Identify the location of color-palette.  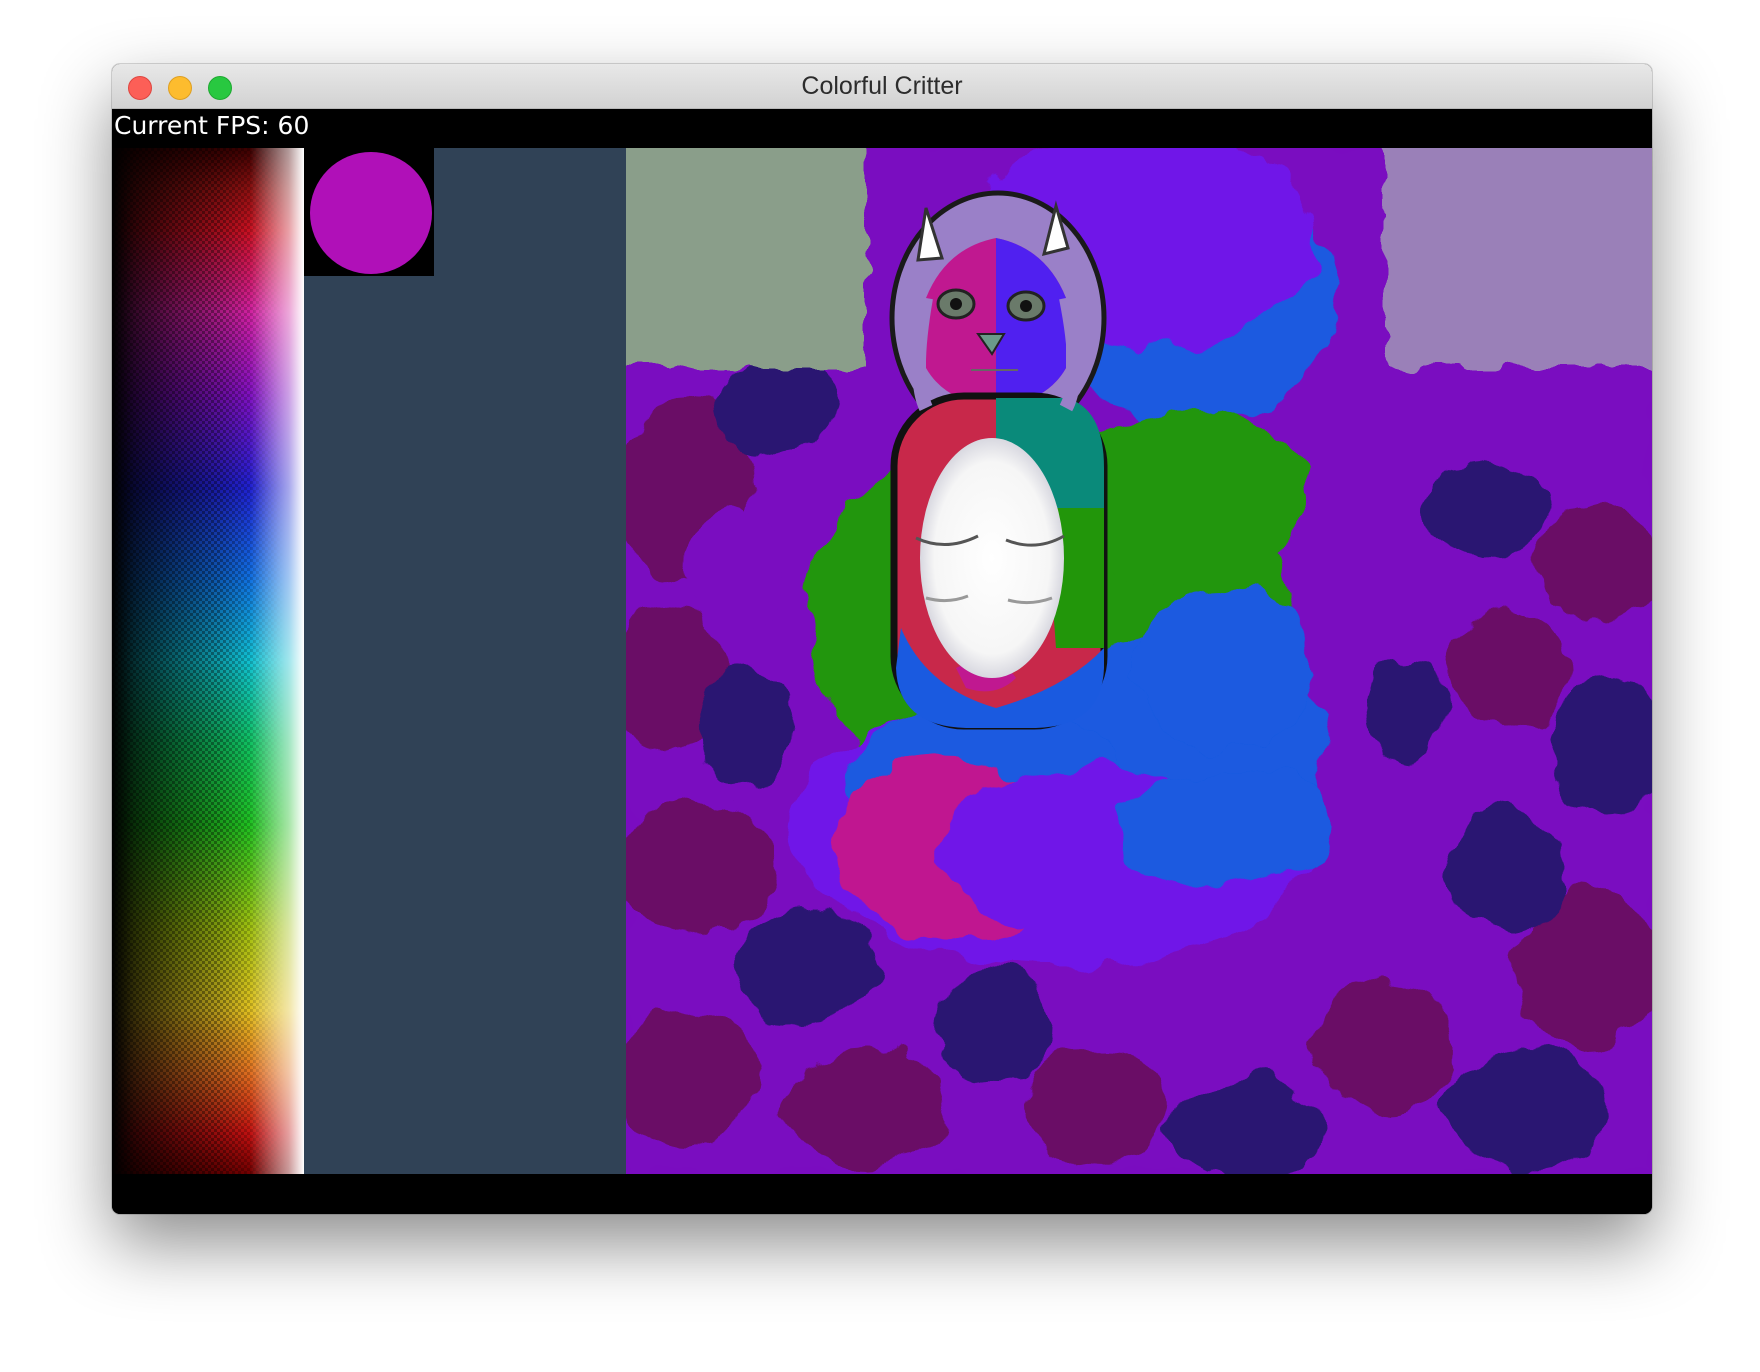
(208, 661).